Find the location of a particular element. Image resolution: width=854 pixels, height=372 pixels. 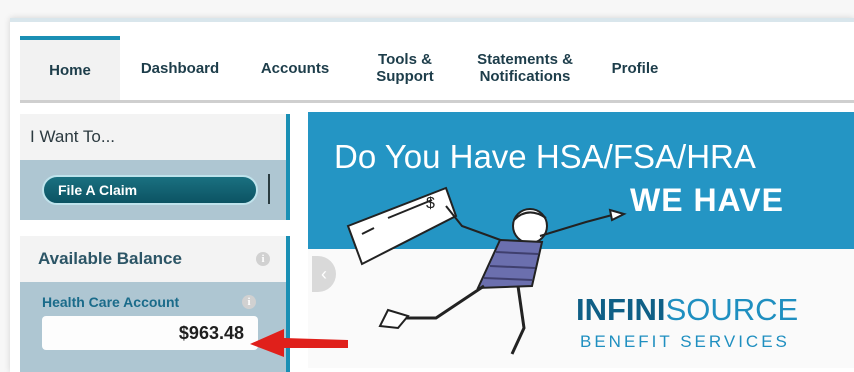

tab-profile: Profile is located at coordinates (635, 68).